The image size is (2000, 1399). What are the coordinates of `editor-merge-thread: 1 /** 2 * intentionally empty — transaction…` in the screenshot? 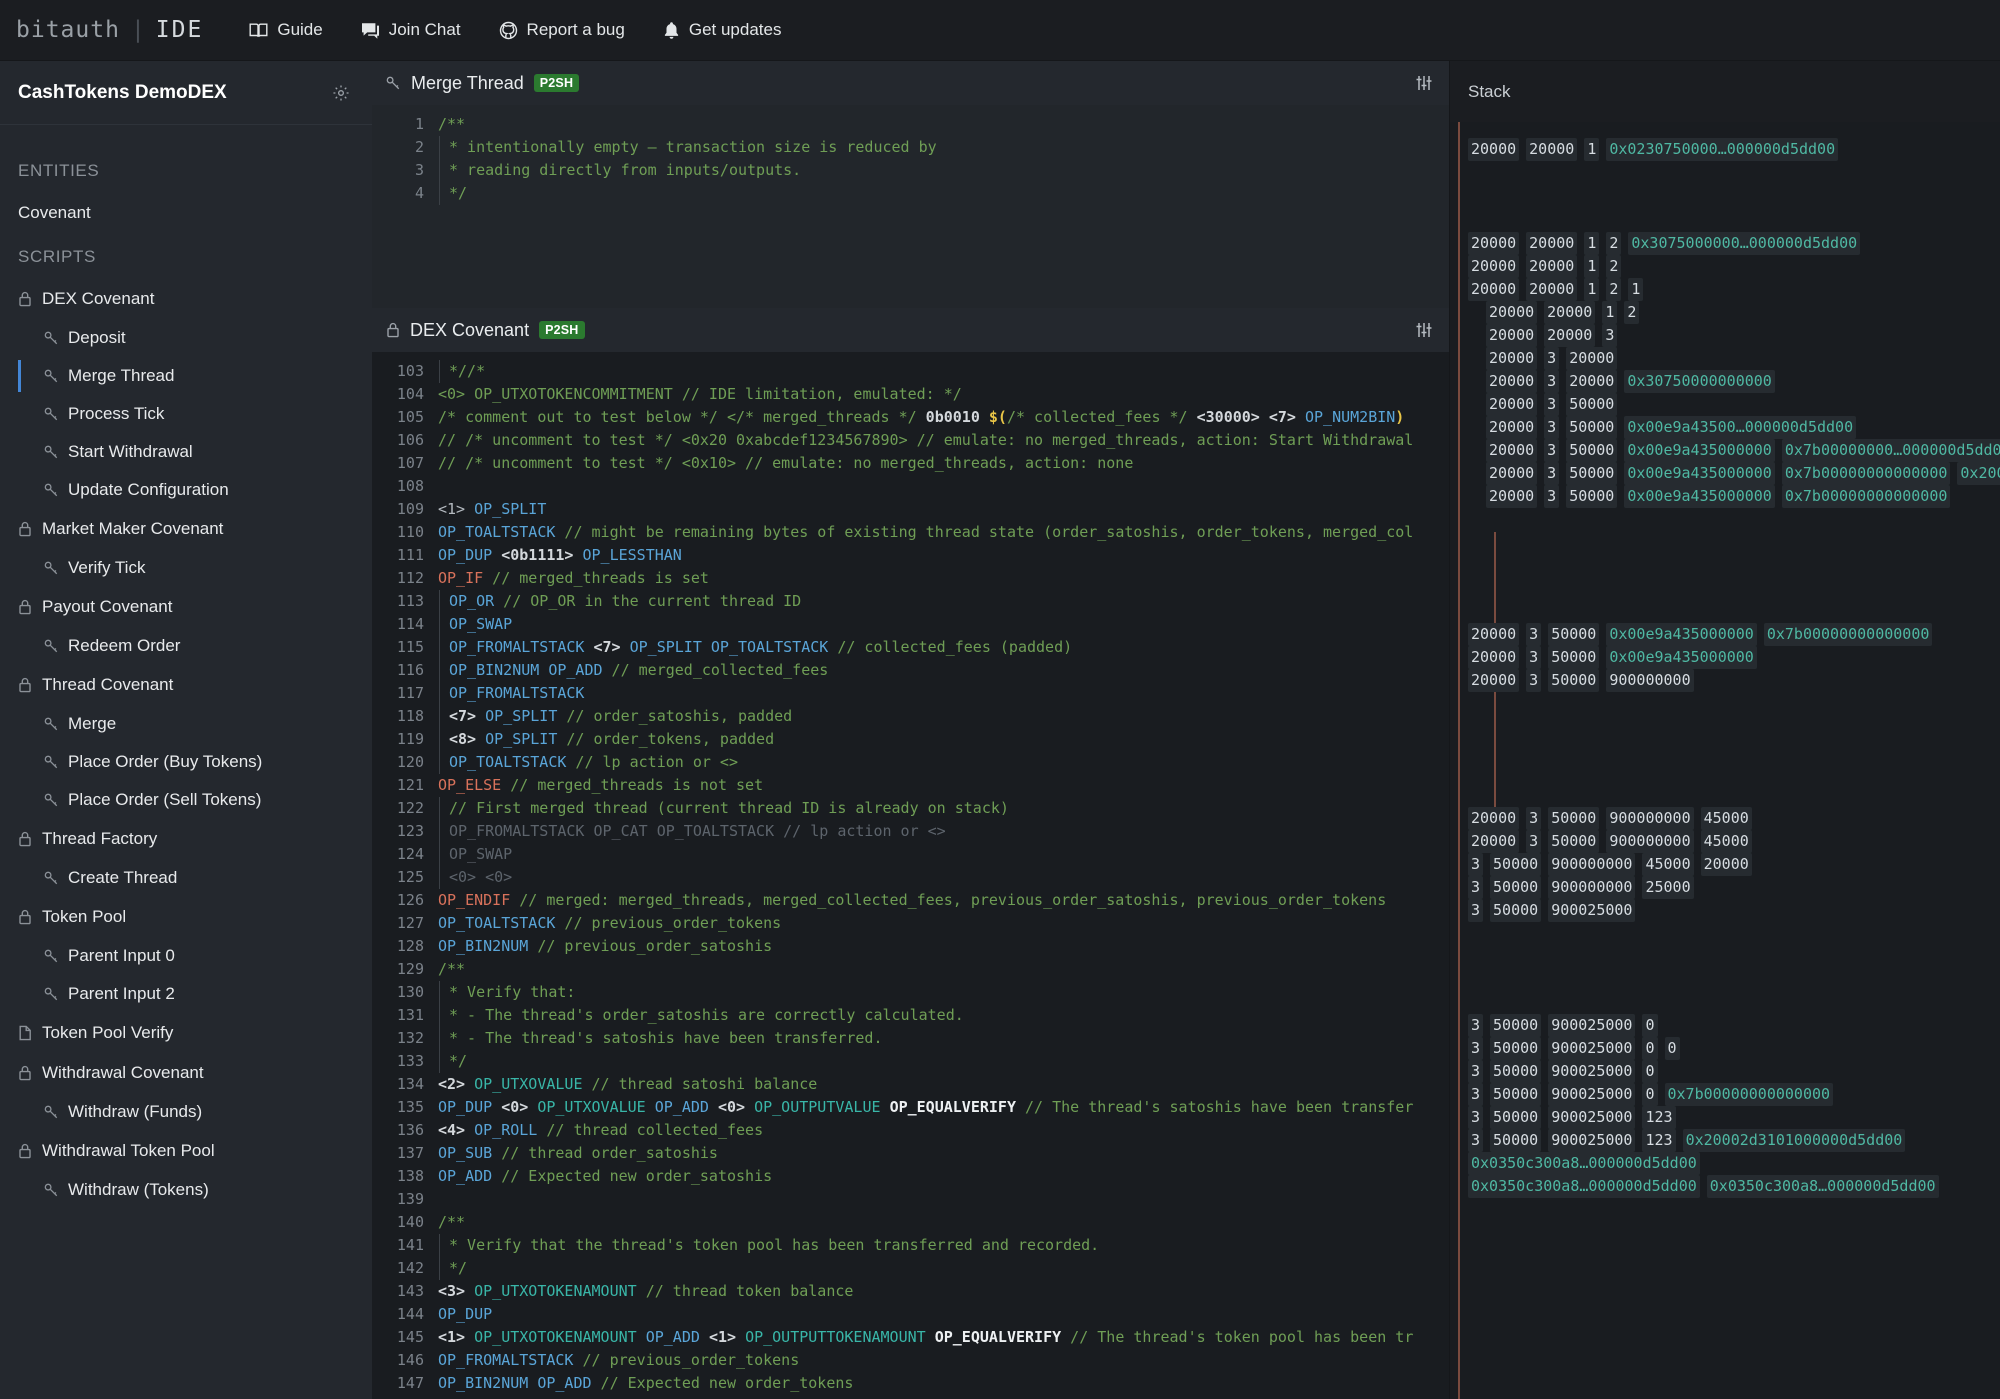 It's located at (910, 206).